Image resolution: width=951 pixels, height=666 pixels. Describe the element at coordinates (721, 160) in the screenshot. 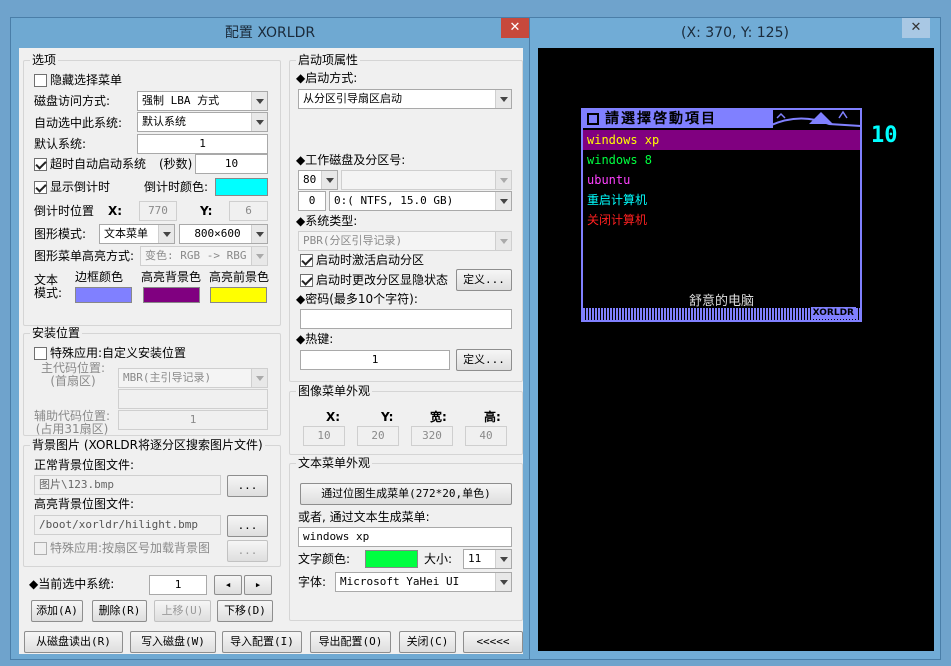

I see `menu-item: windows 8` at that location.